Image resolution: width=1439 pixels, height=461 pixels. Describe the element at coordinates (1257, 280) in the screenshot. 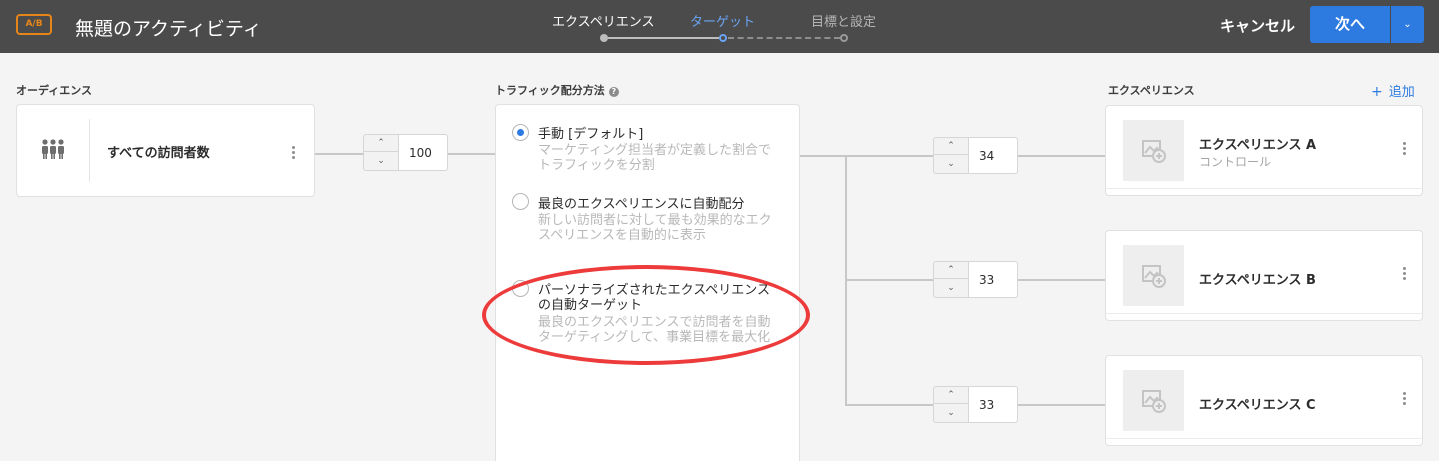

I see `experience-name: エクスペリエンス B` at that location.